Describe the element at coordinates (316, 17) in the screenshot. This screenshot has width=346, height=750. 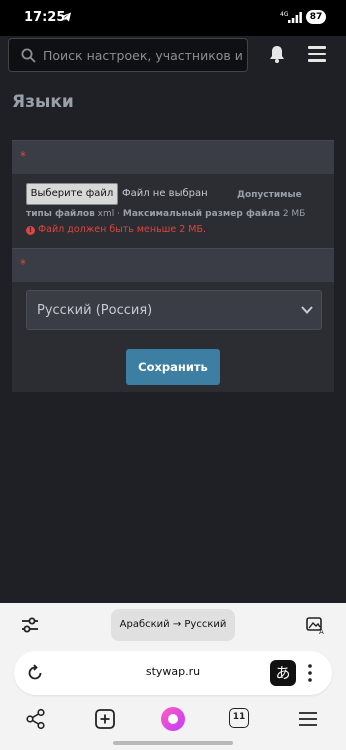
I see `battery-indicator: 87` at that location.